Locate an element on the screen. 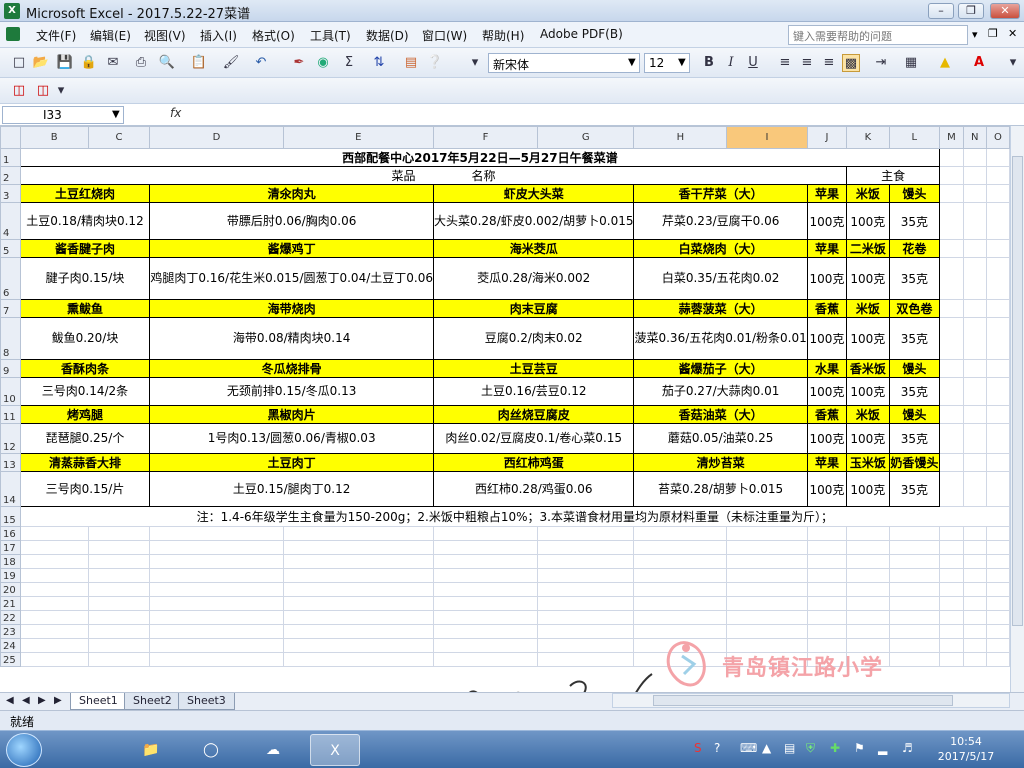 The width and height of the screenshot is (1024, 768). help-search-input: 键入需要帮助的问题 is located at coordinates (878, 35).